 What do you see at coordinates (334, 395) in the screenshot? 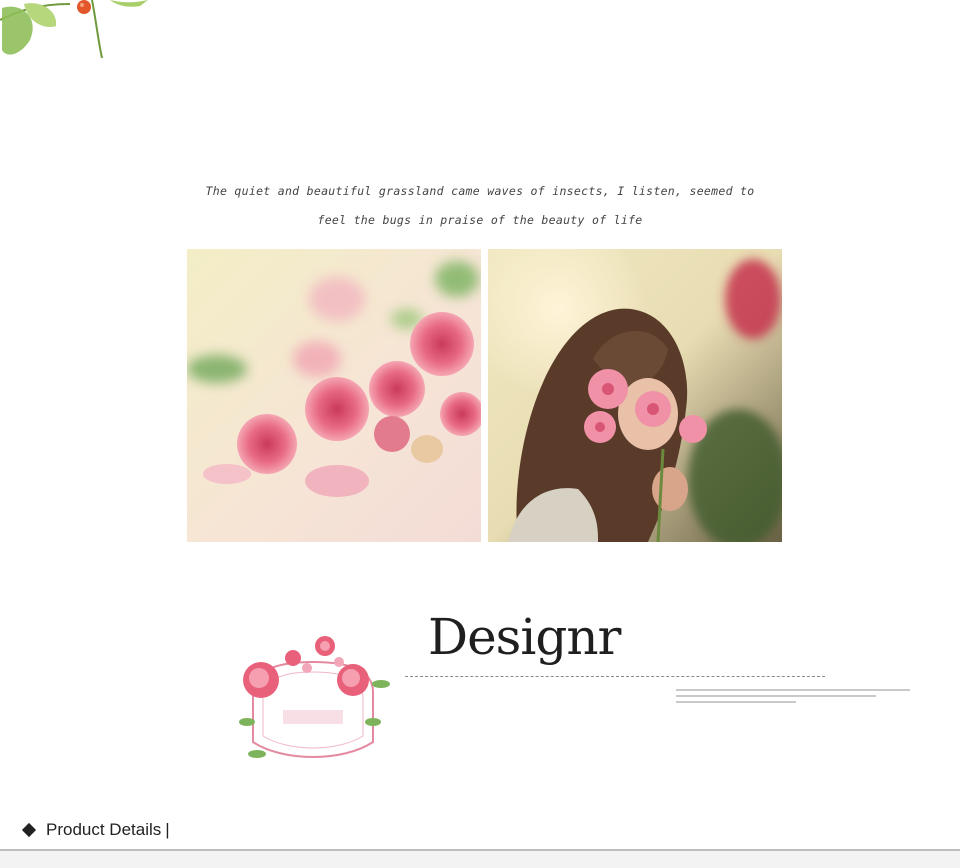
I see `roses-photo` at bounding box center [334, 395].